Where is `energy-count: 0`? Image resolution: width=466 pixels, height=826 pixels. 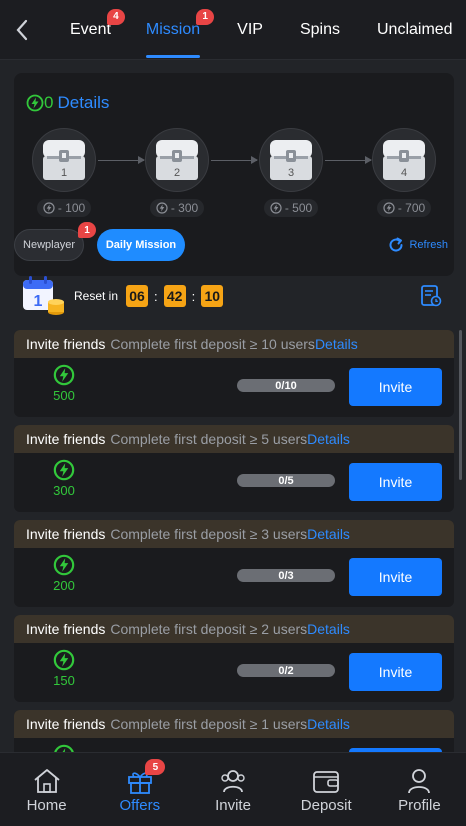 energy-count: 0 is located at coordinates (49, 102).